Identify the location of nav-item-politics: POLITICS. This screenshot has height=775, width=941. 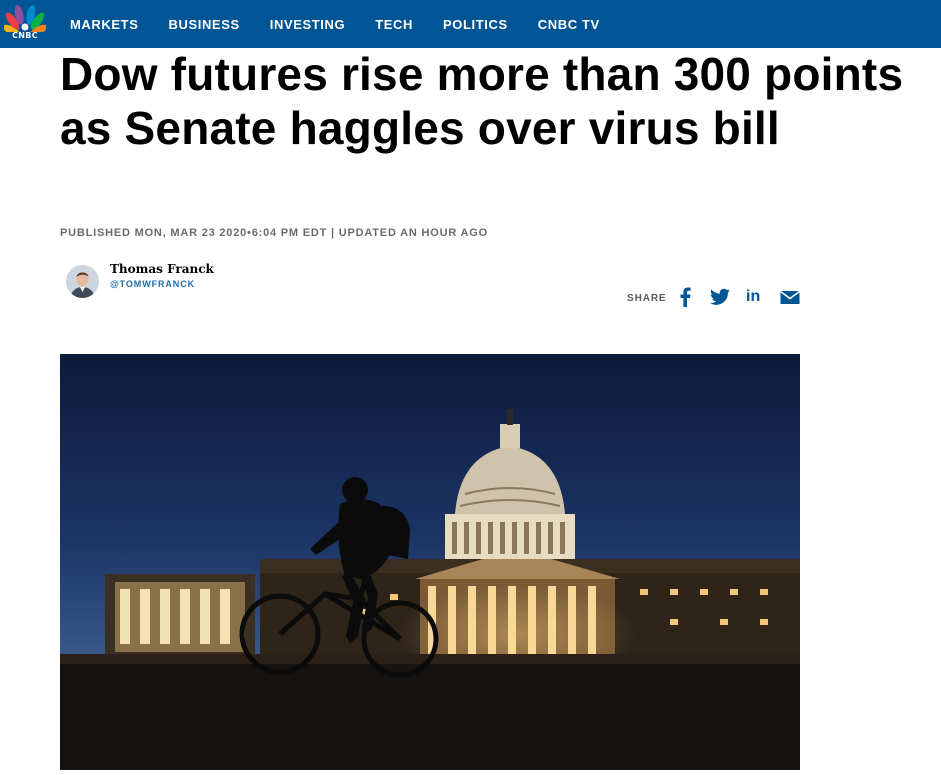
(475, 24).